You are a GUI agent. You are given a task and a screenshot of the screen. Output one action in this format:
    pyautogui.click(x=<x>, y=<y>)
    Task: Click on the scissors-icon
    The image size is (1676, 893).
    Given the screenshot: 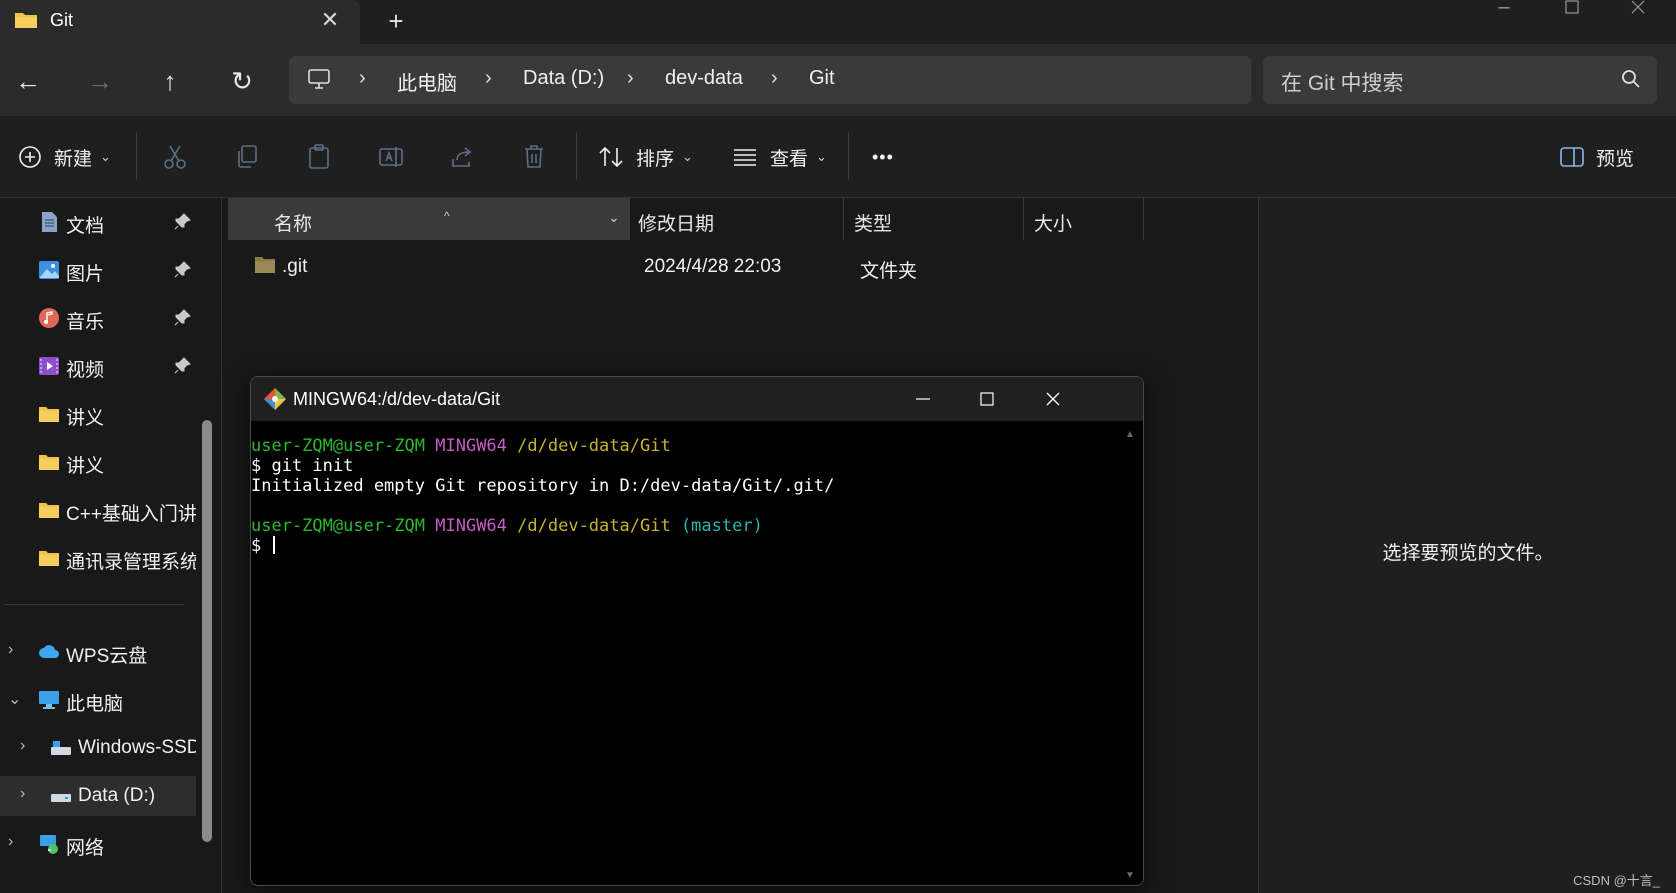 What is the action you would take?
    pyautogui.click(x=175, y=157)
    